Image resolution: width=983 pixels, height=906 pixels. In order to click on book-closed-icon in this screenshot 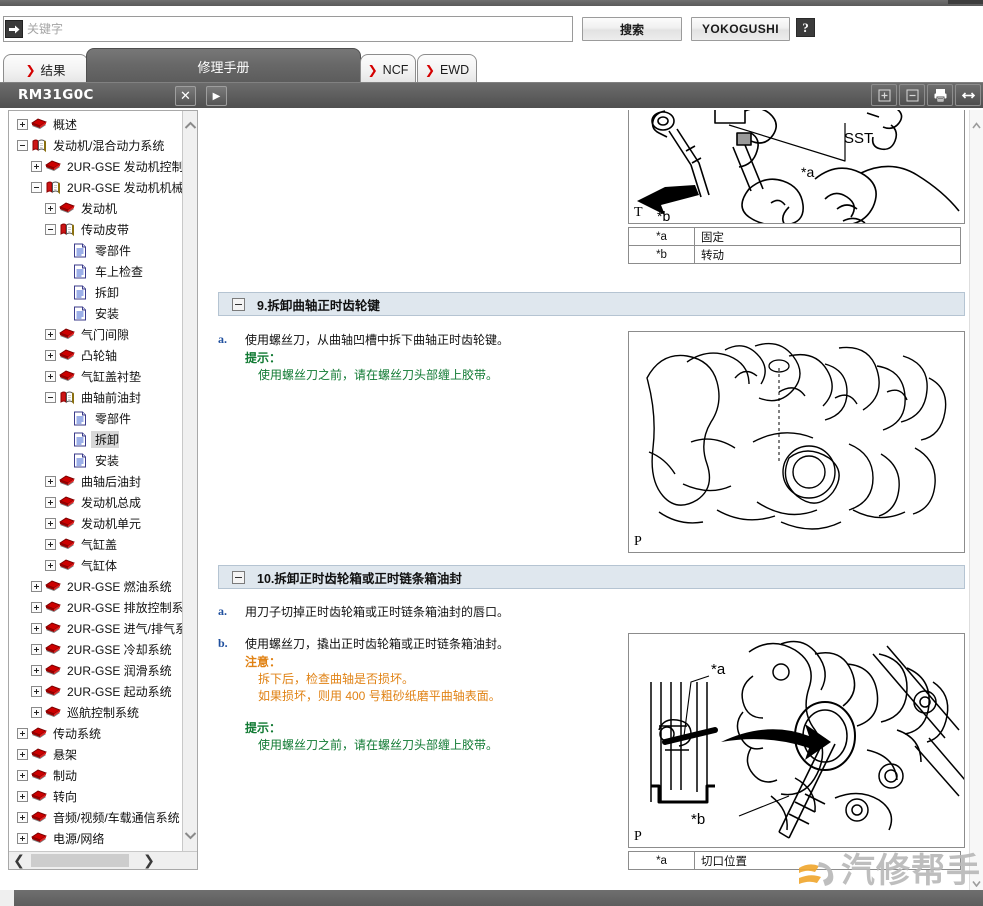, I will do `click(39, 775)`.